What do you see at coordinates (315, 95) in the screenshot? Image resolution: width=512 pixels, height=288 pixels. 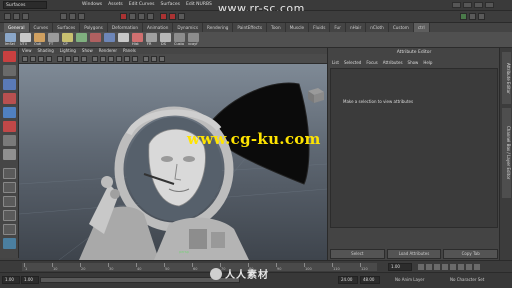 I see `view-cube` at bounding box center [315, 95].